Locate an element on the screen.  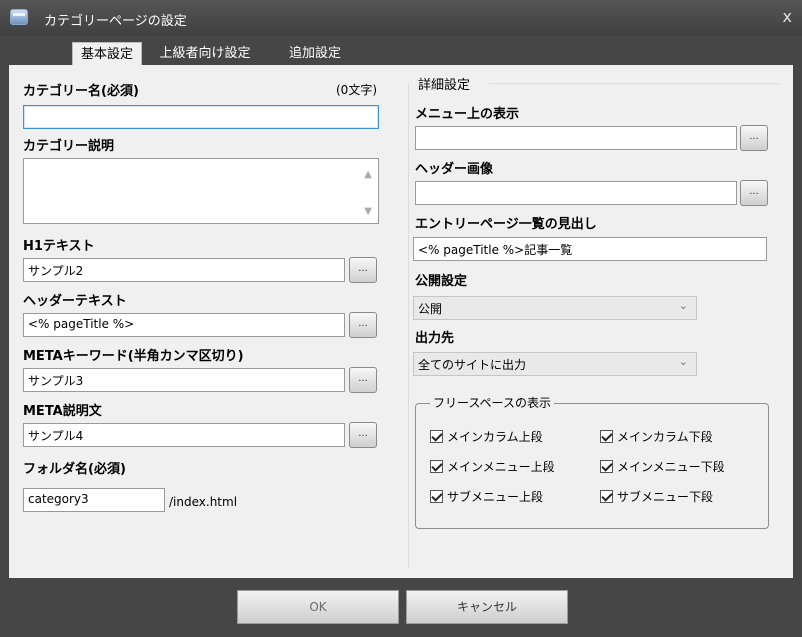
ok-button: OK is located at coordinates (318, 607).